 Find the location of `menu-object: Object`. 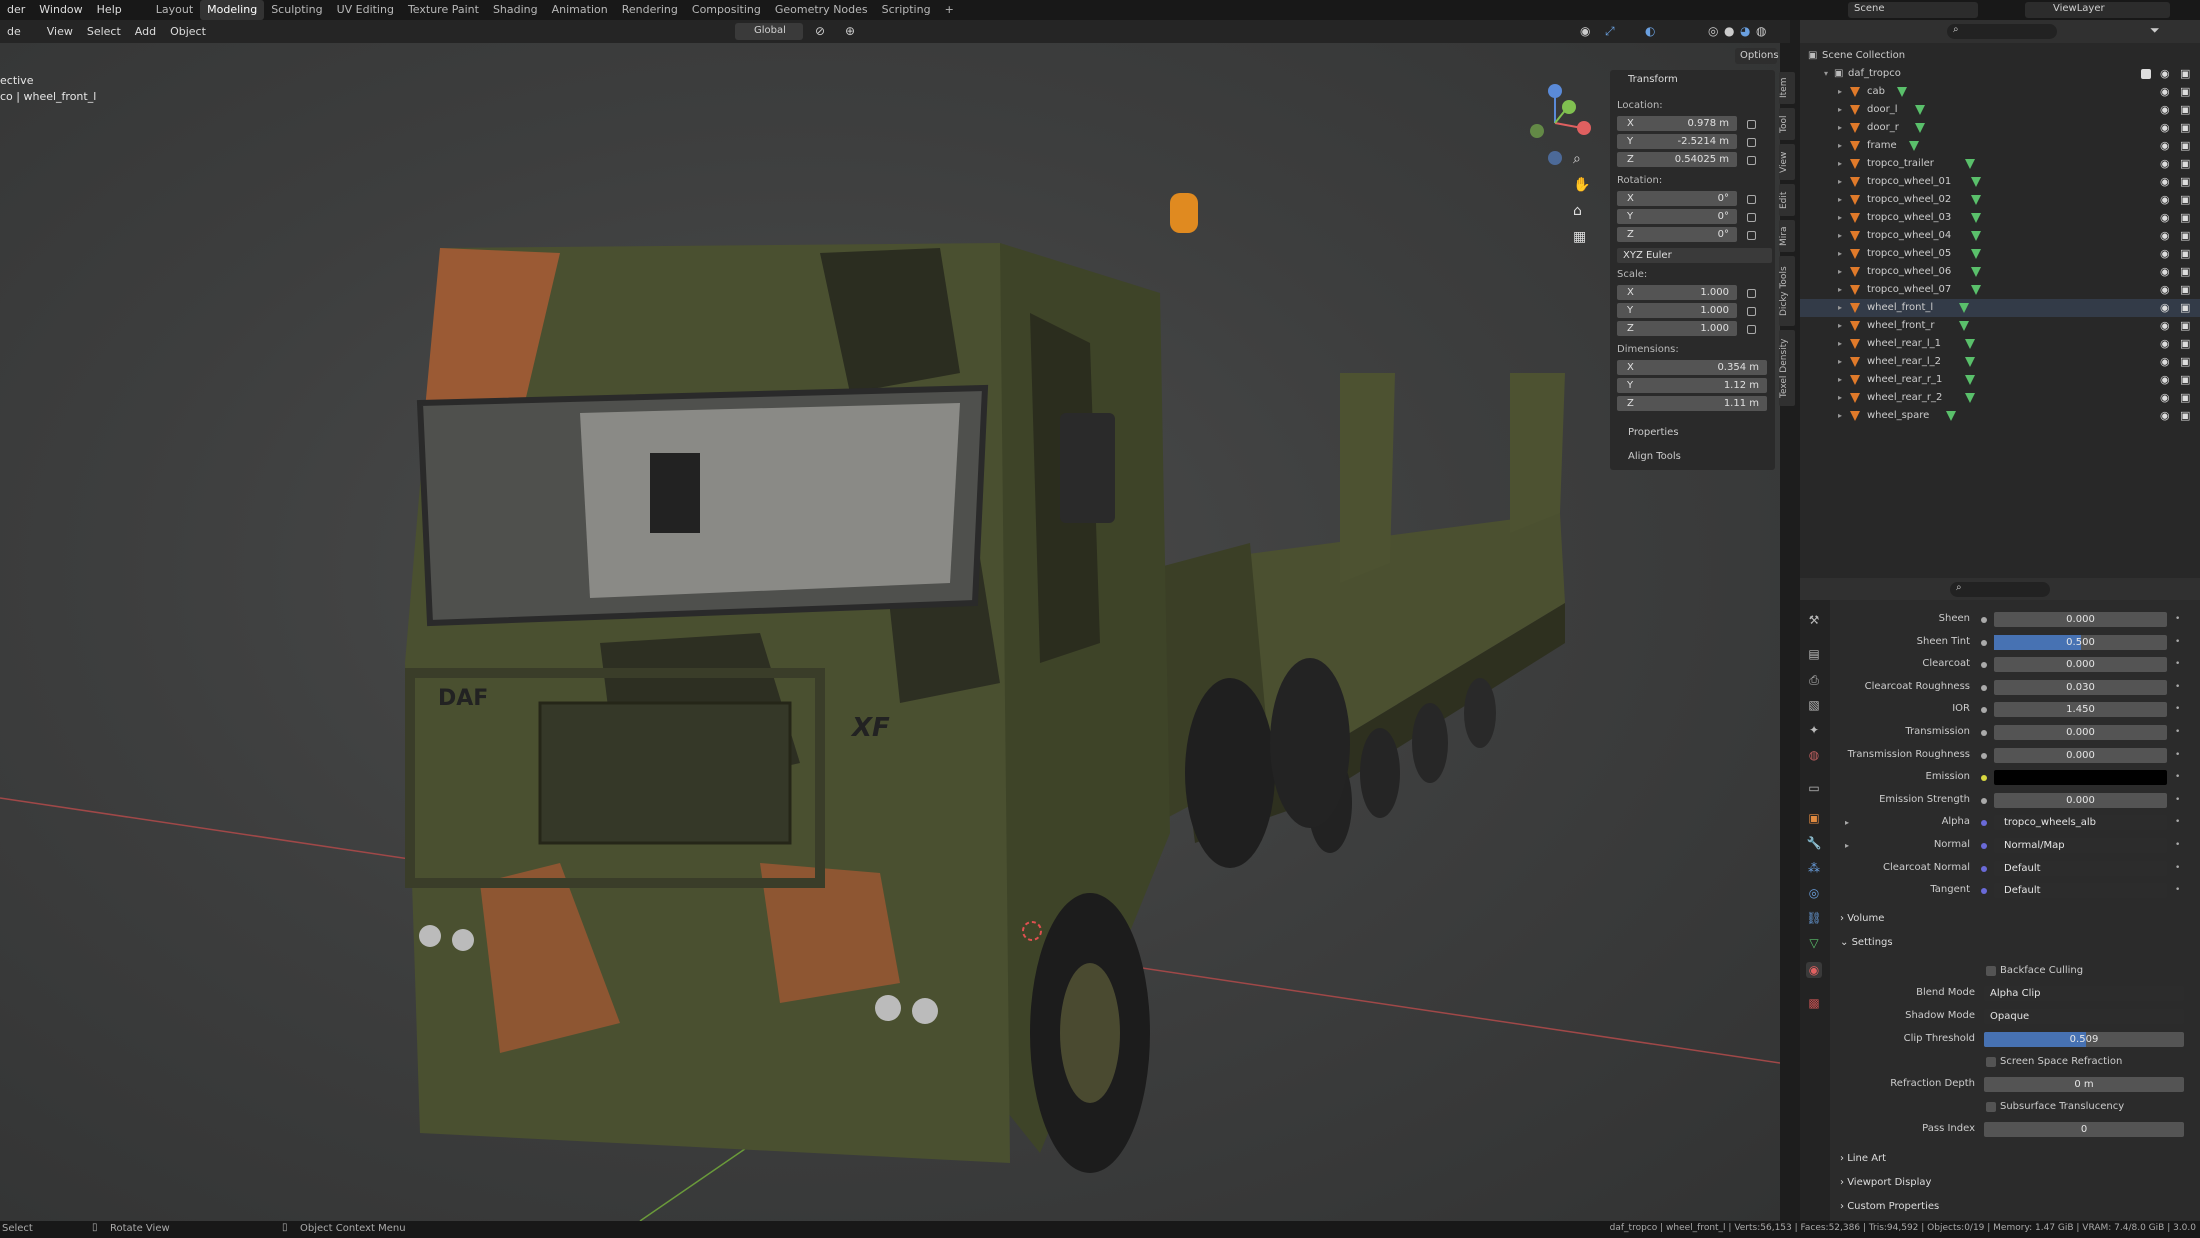

menu-object: Object is located at coordinates (188, 32).